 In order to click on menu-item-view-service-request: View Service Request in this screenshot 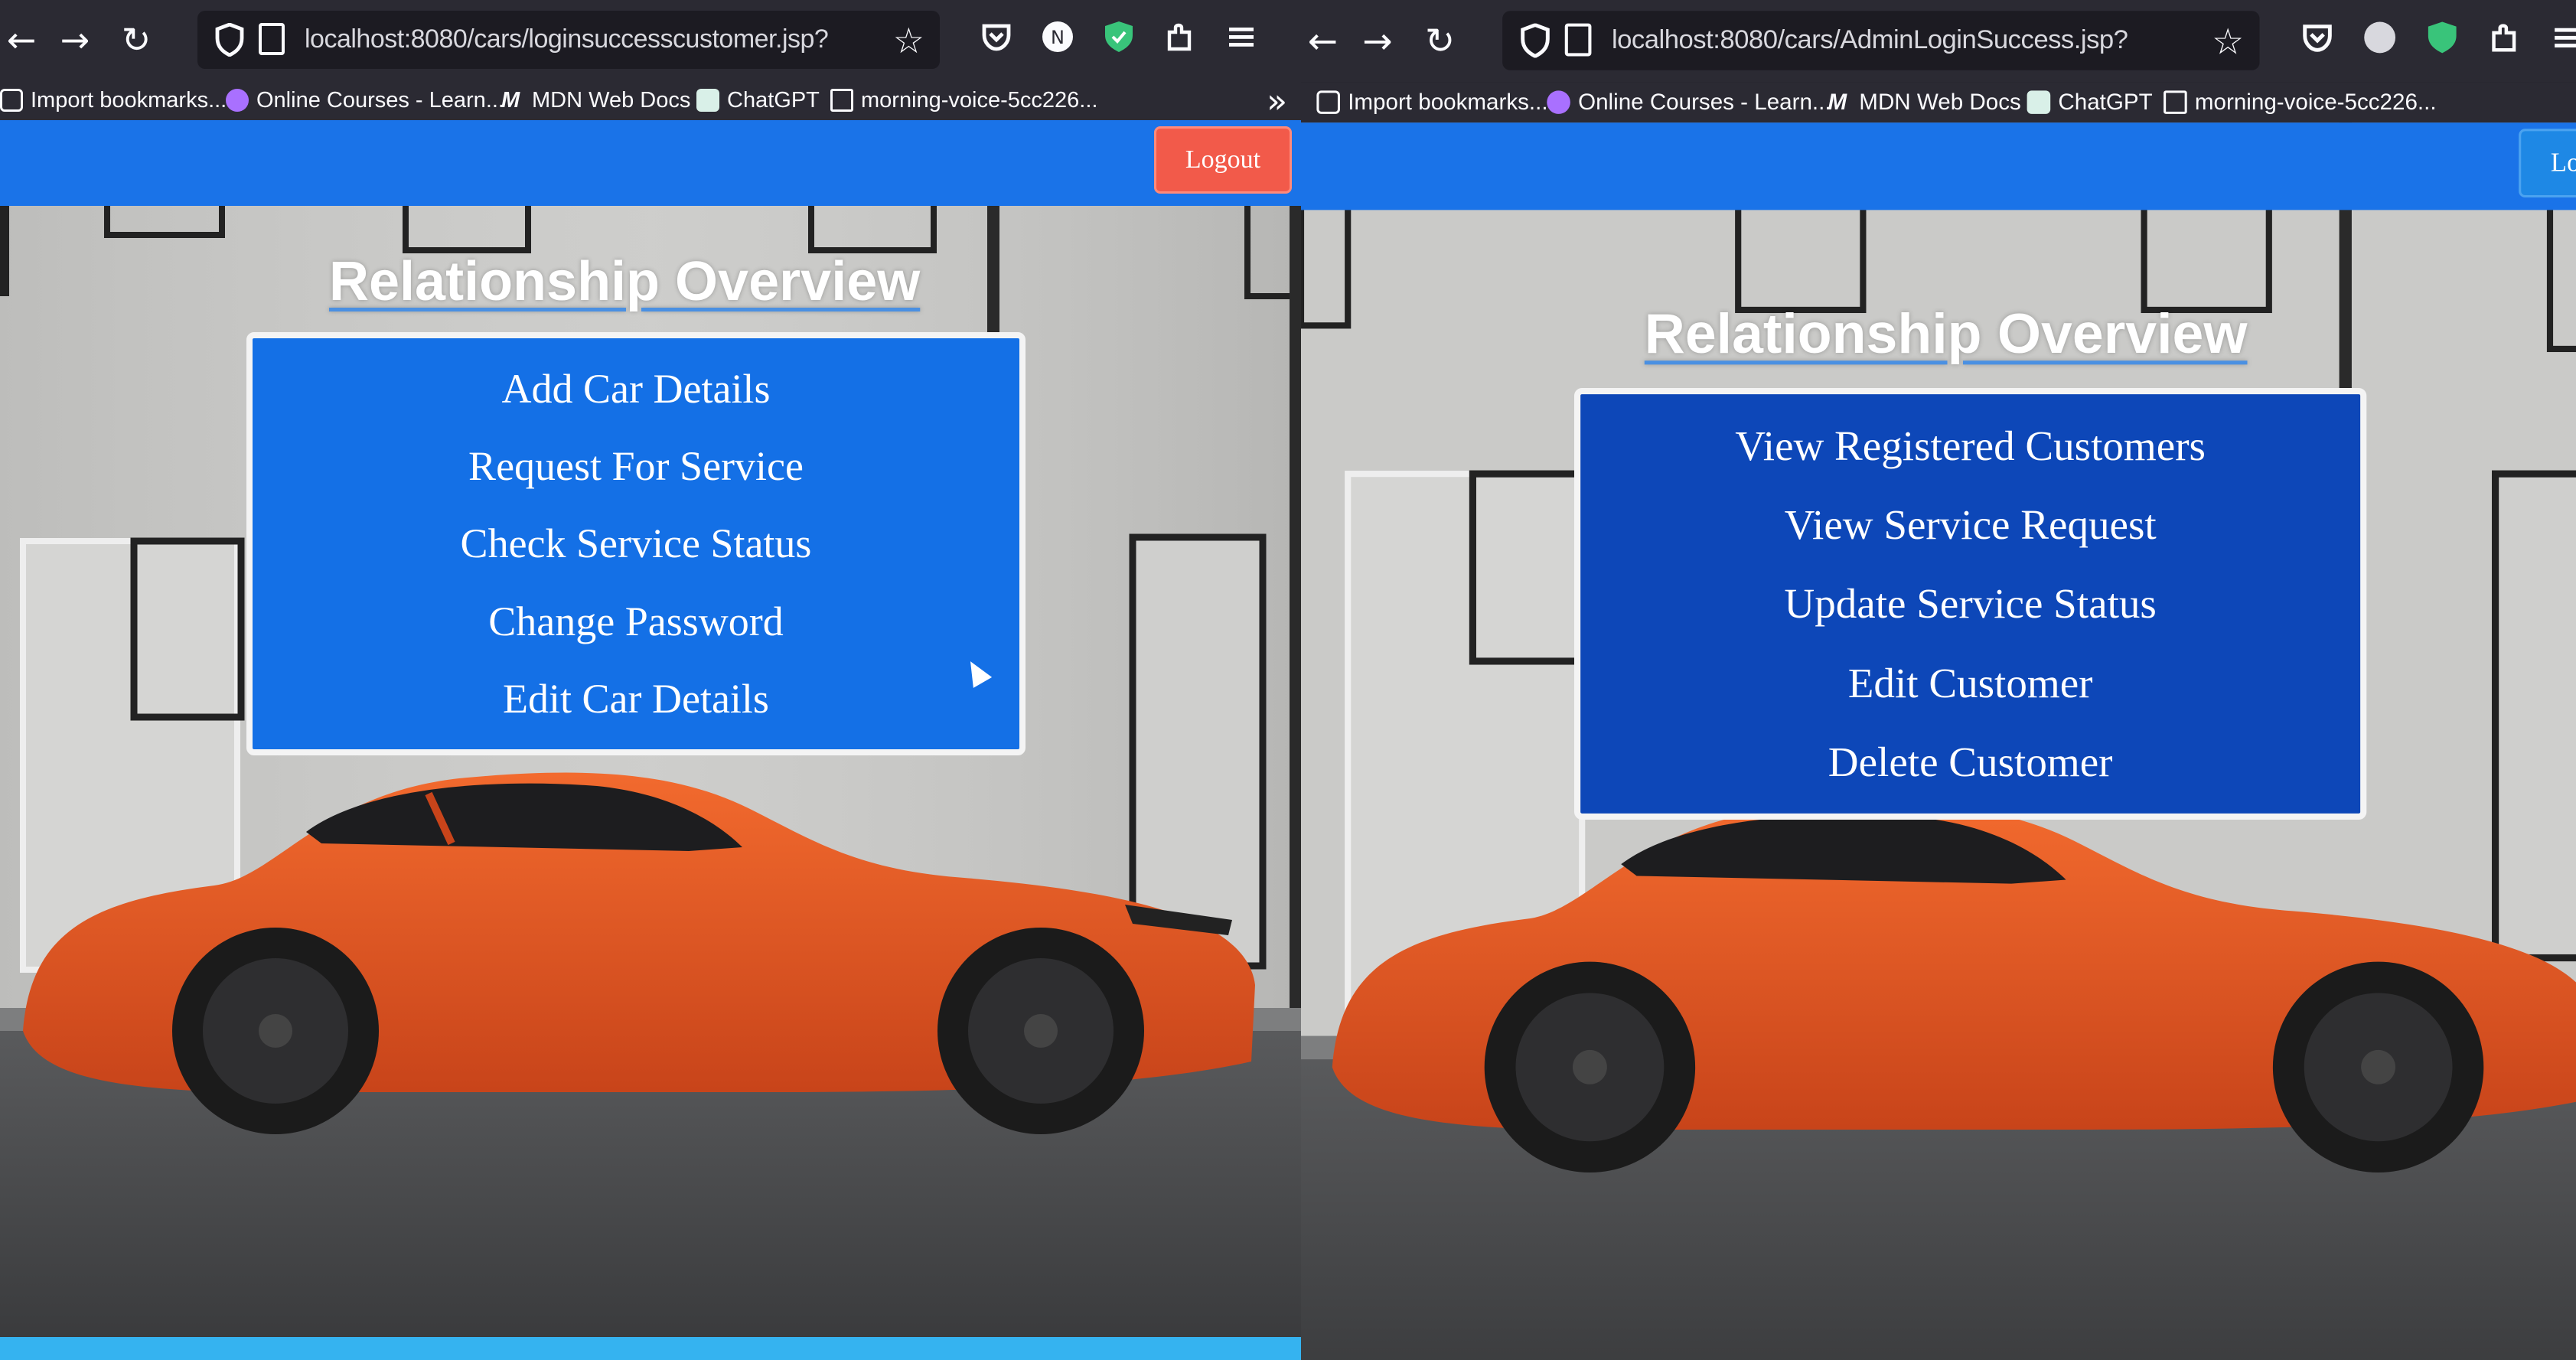, I will do `click(1971, 525)`.